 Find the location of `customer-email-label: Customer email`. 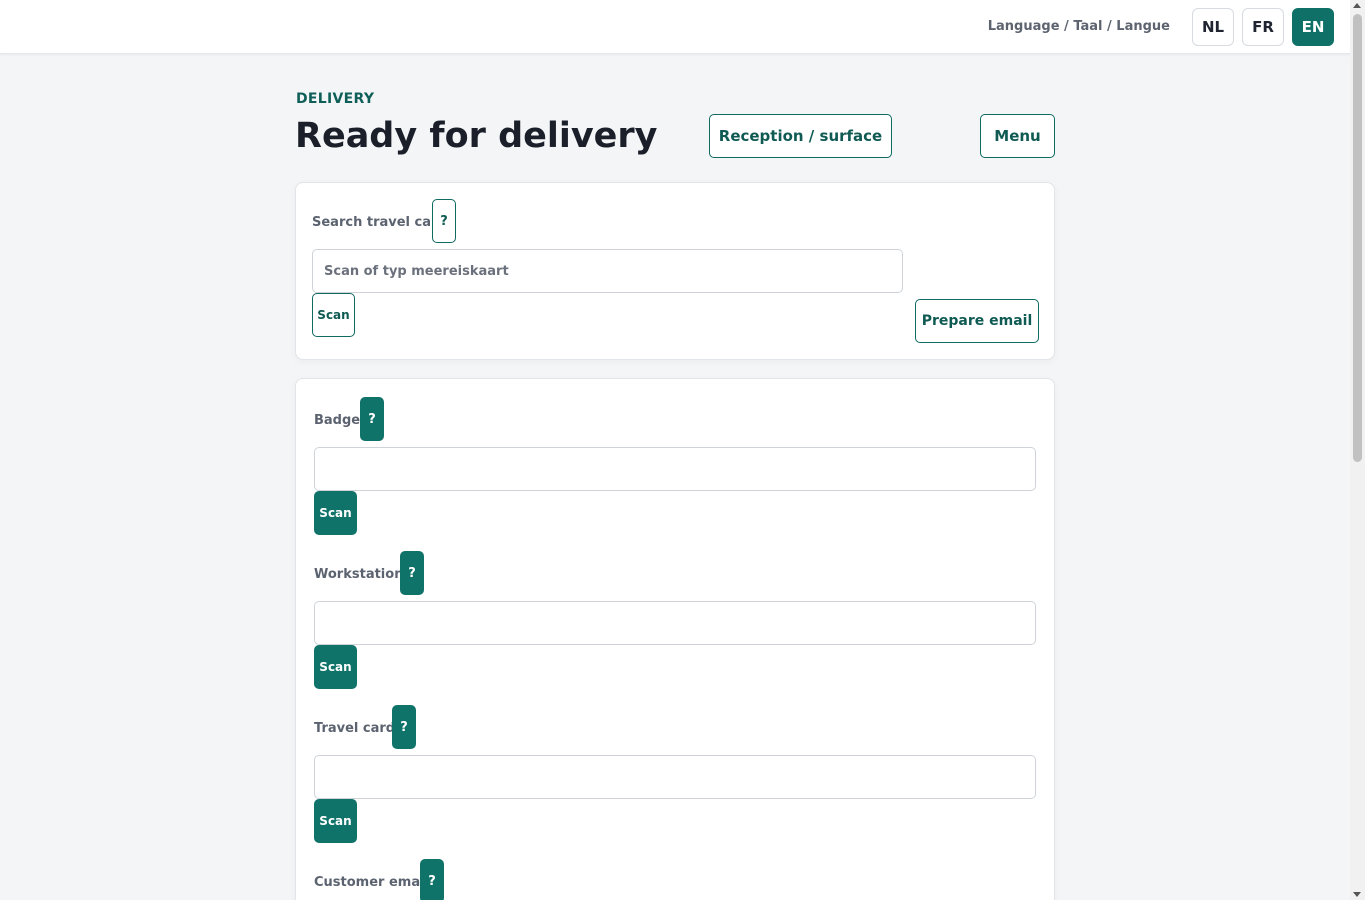

customer-email-label: Customer email is located at coordinates (372, 882).